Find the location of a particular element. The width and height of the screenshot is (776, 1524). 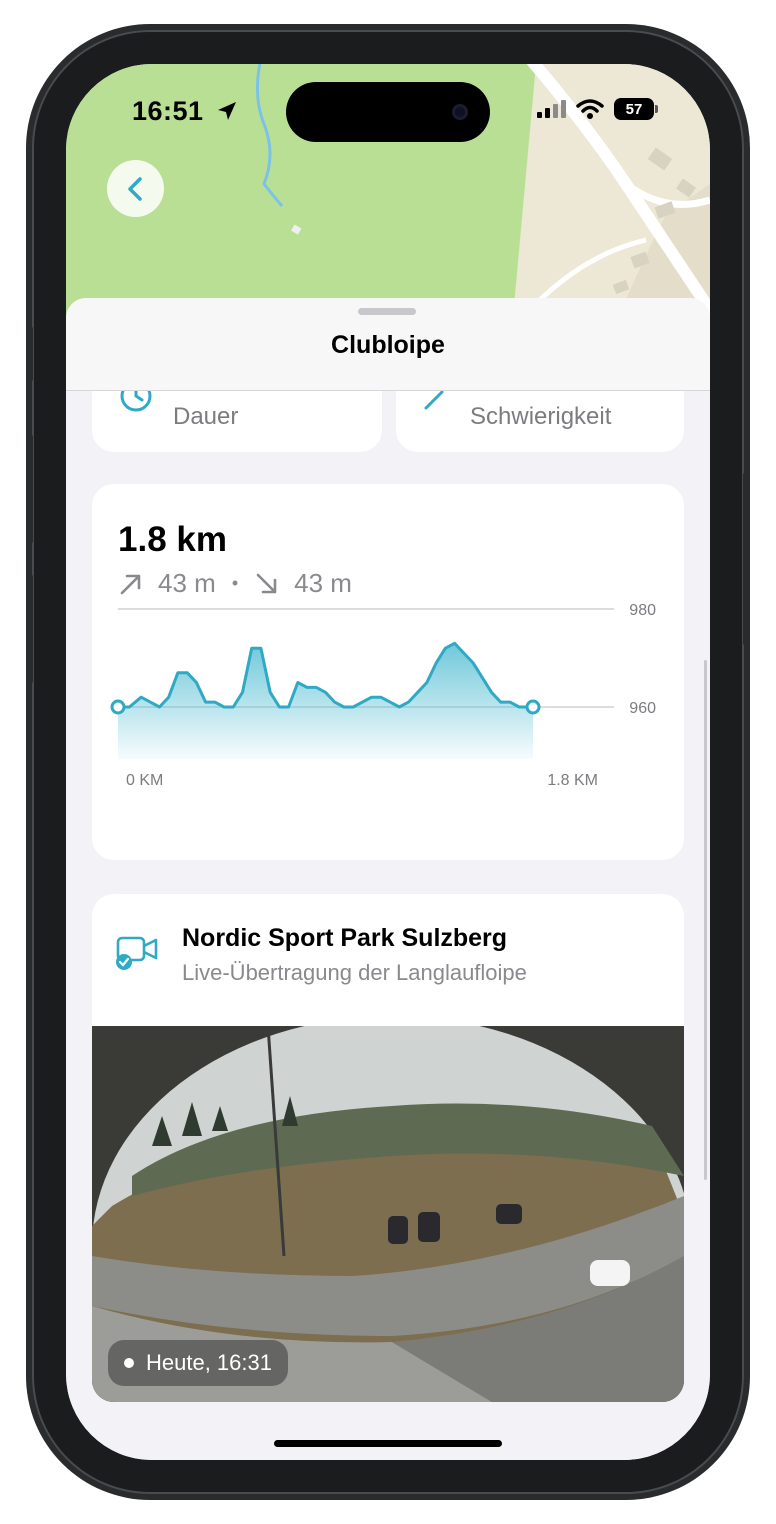

volume-up-button is located at coordinates (30, 489).